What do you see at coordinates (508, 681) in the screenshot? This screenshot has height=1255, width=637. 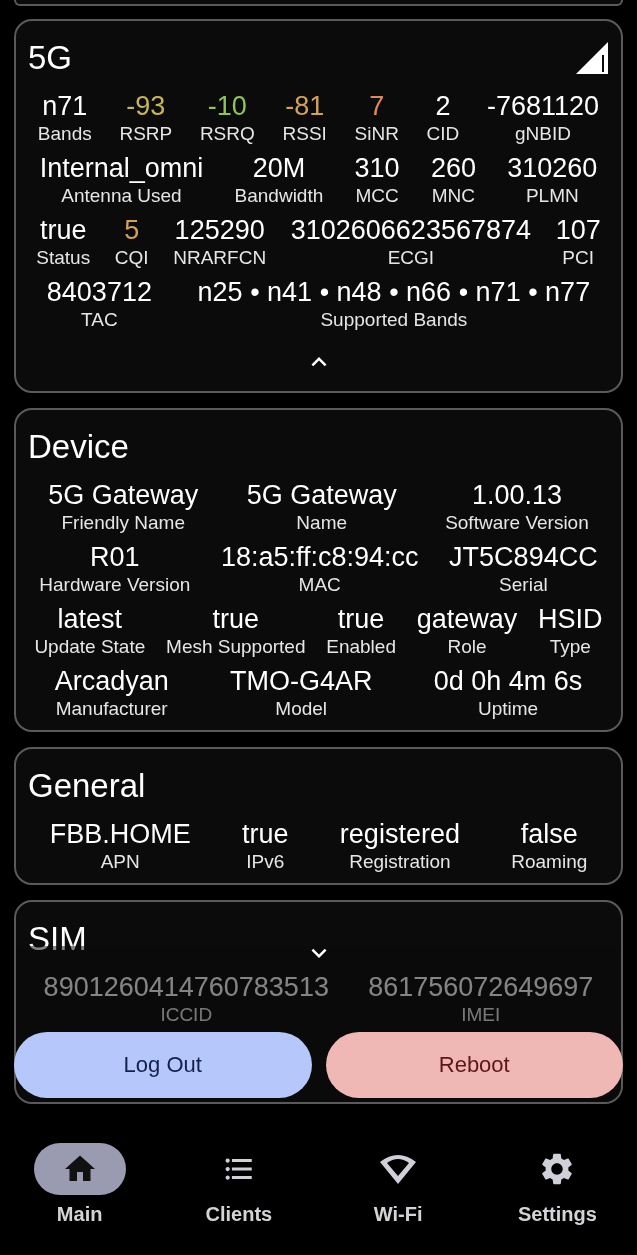 I see `stat-value: 0d 0h 4m 6s` at bounding box center [508, 681].